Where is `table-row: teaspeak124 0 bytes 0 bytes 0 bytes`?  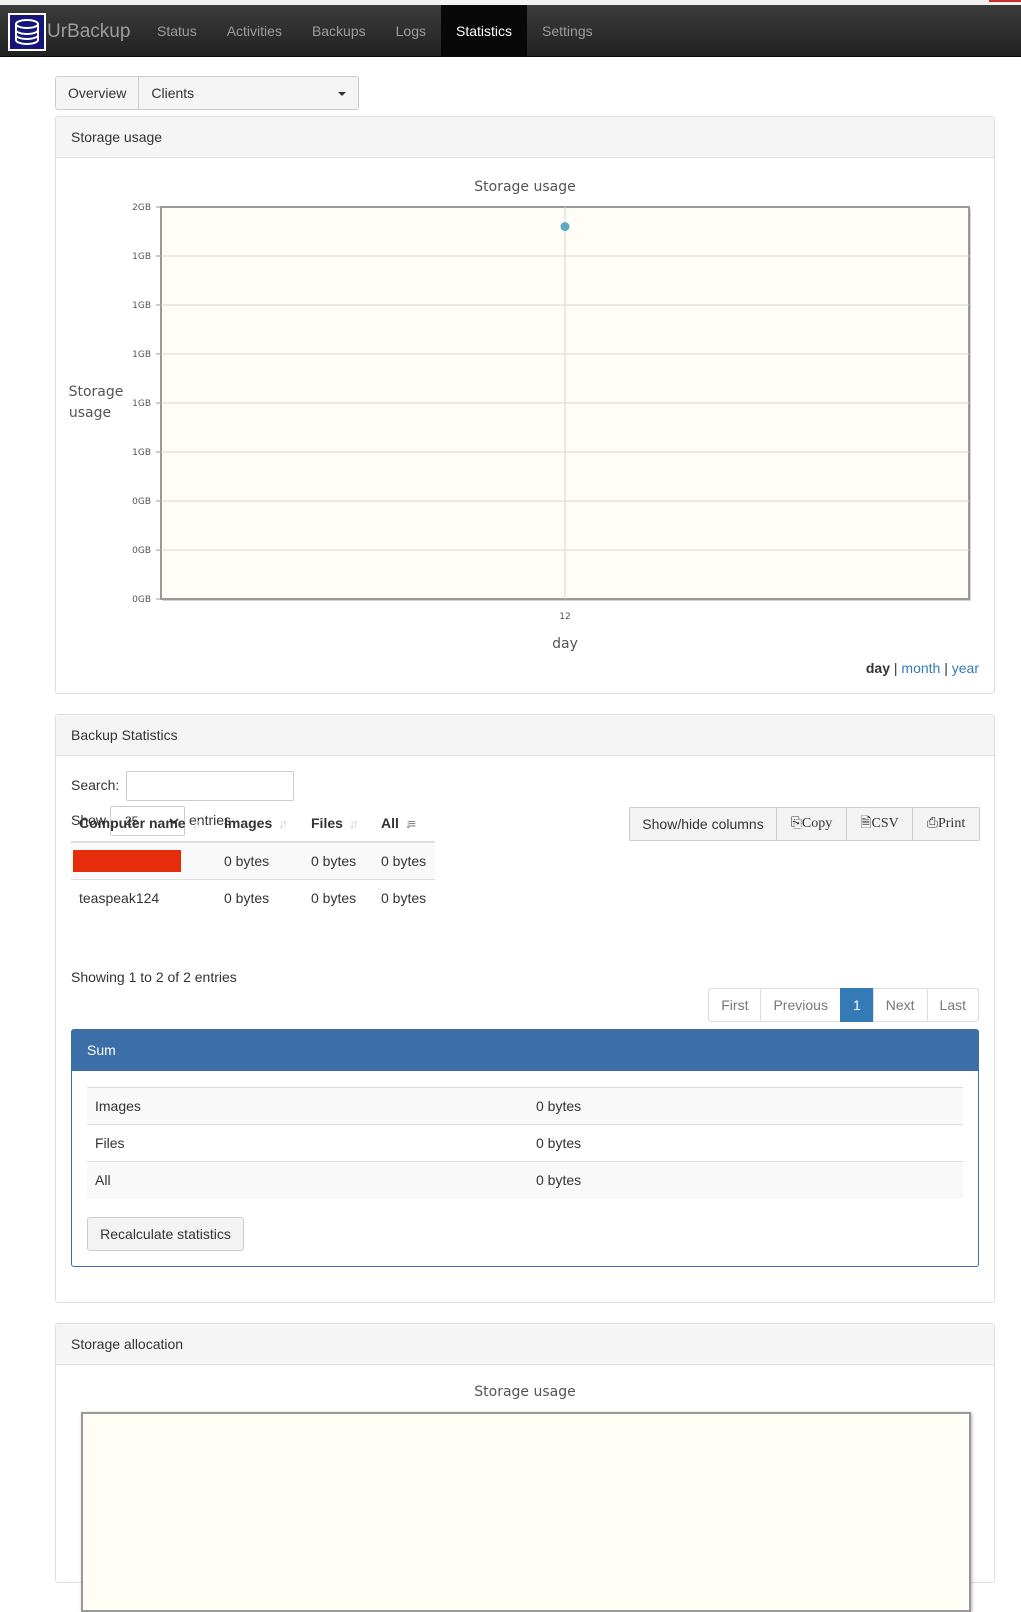 table-row: teaspeak124 0 bytes 0 bytes 0 bytes is located at coordinates (253, 897).